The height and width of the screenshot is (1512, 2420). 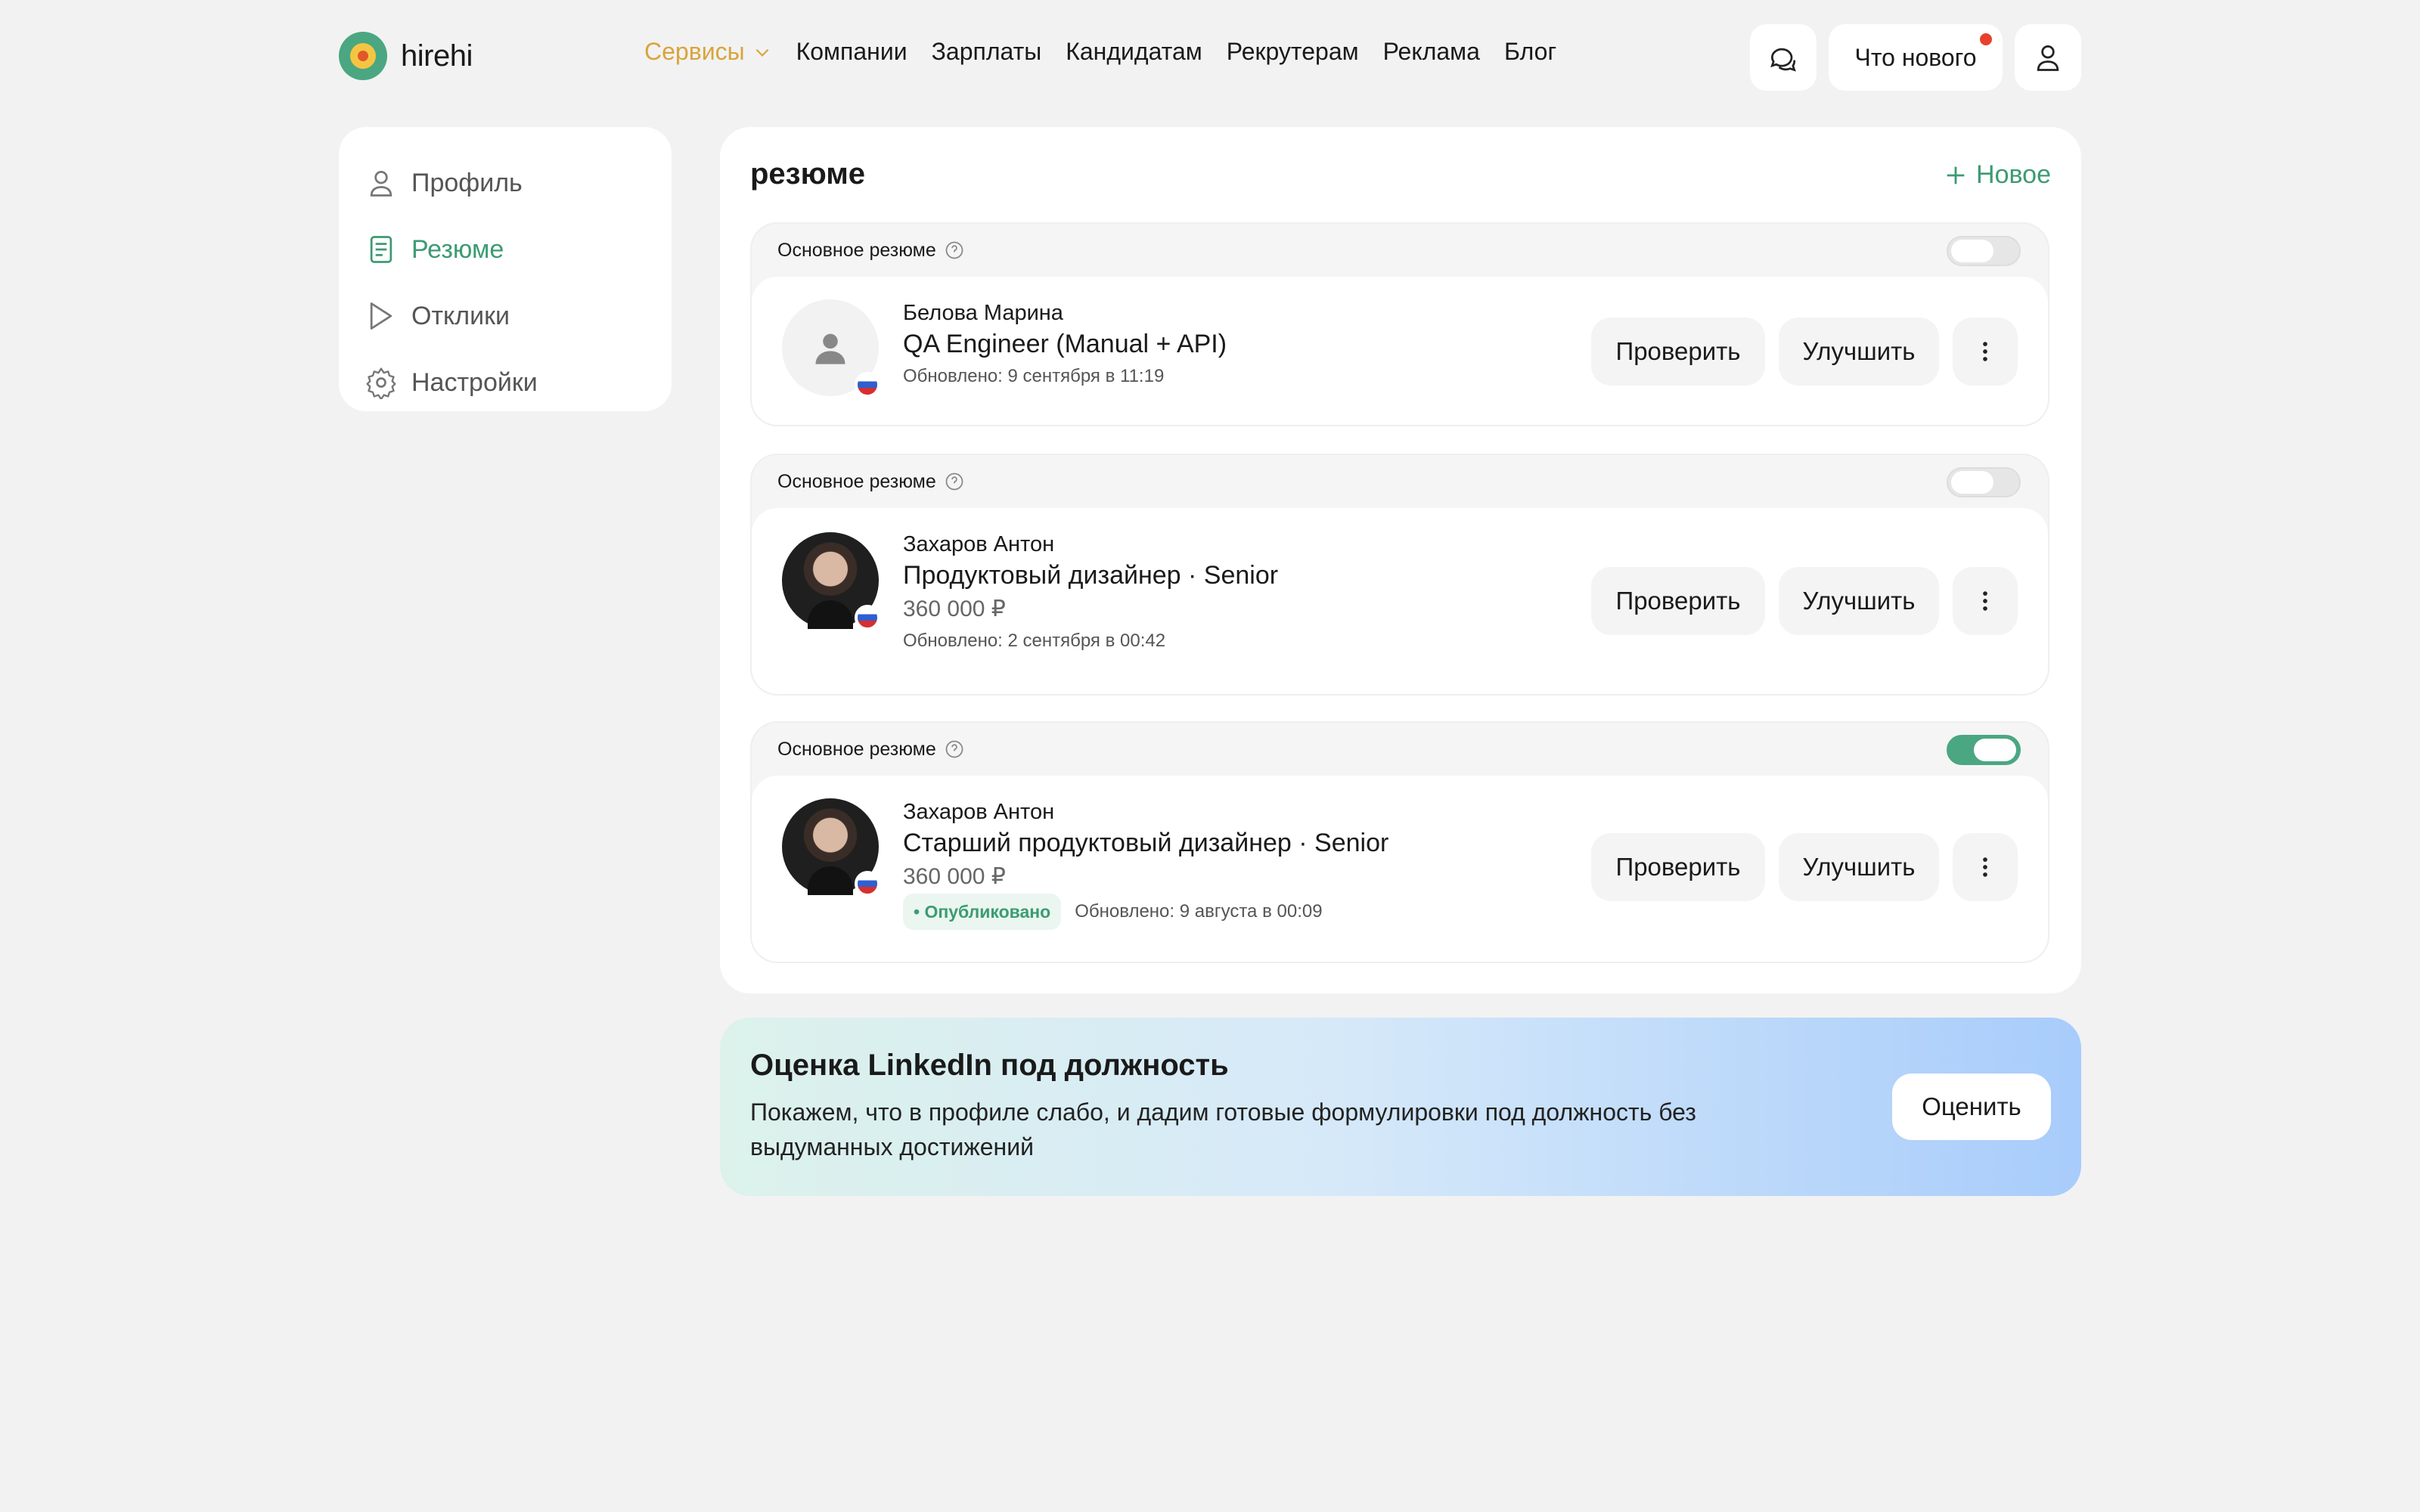 I want to click on gear-icon, so click(x=381, y=383).